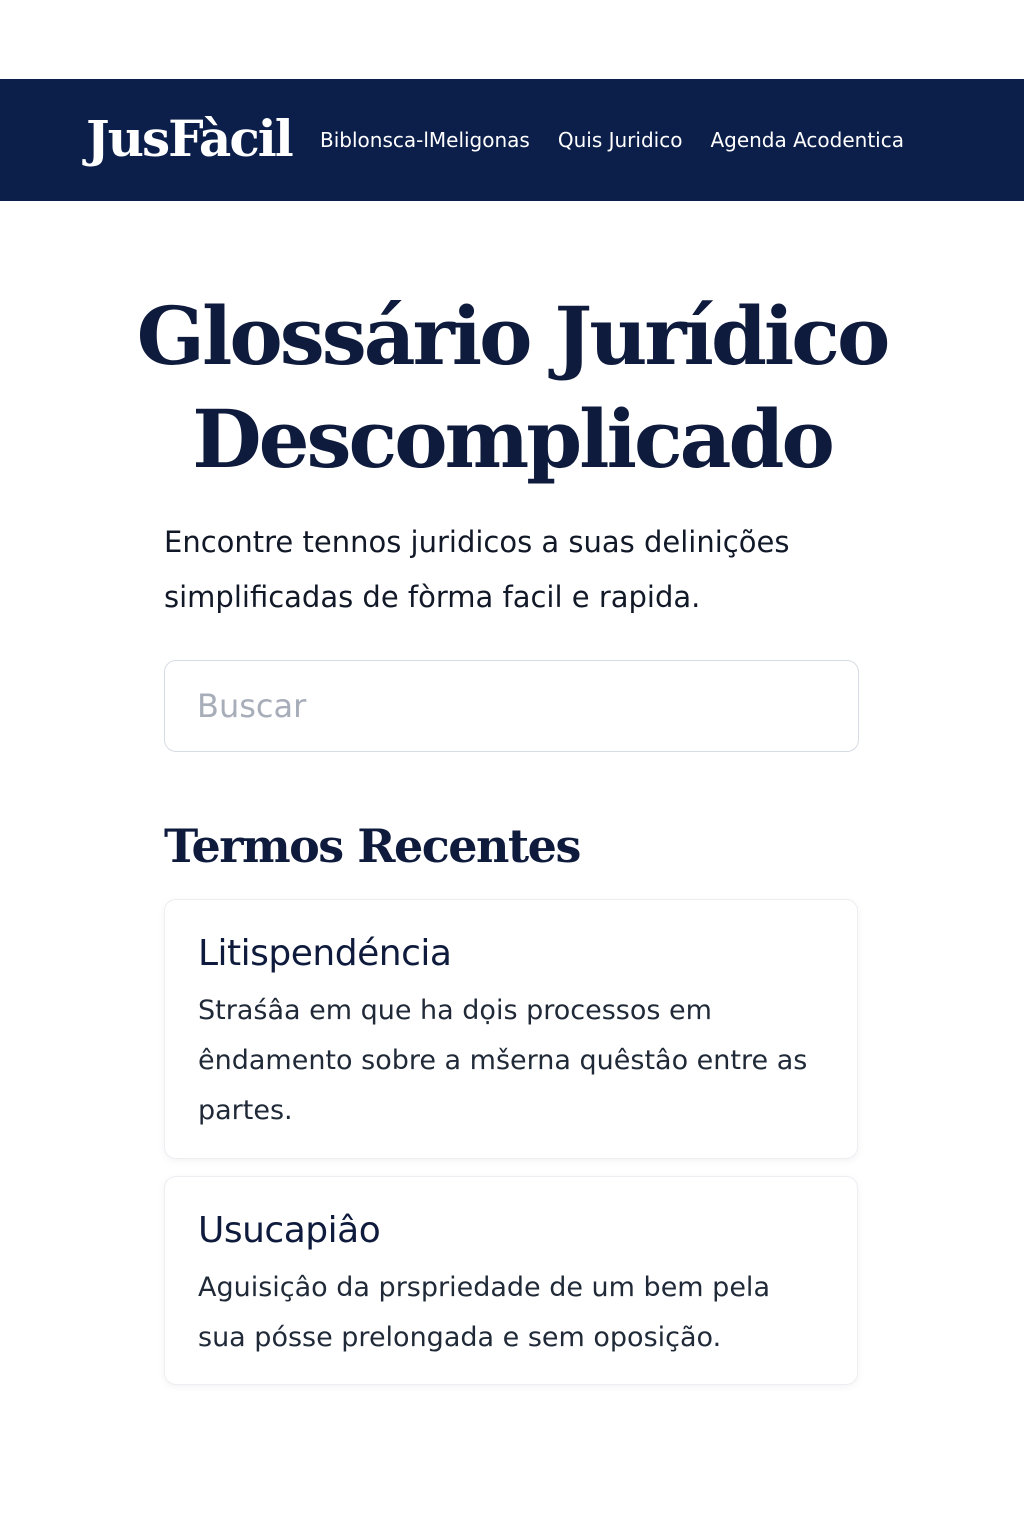 Image resolution: width=1024 pixels, height=1536 pixels. Describe the element at coordinates (425, 140) in the screenshot. I see `nav-link-biblioteca: Biblonsca-lMeligonas` at that location.